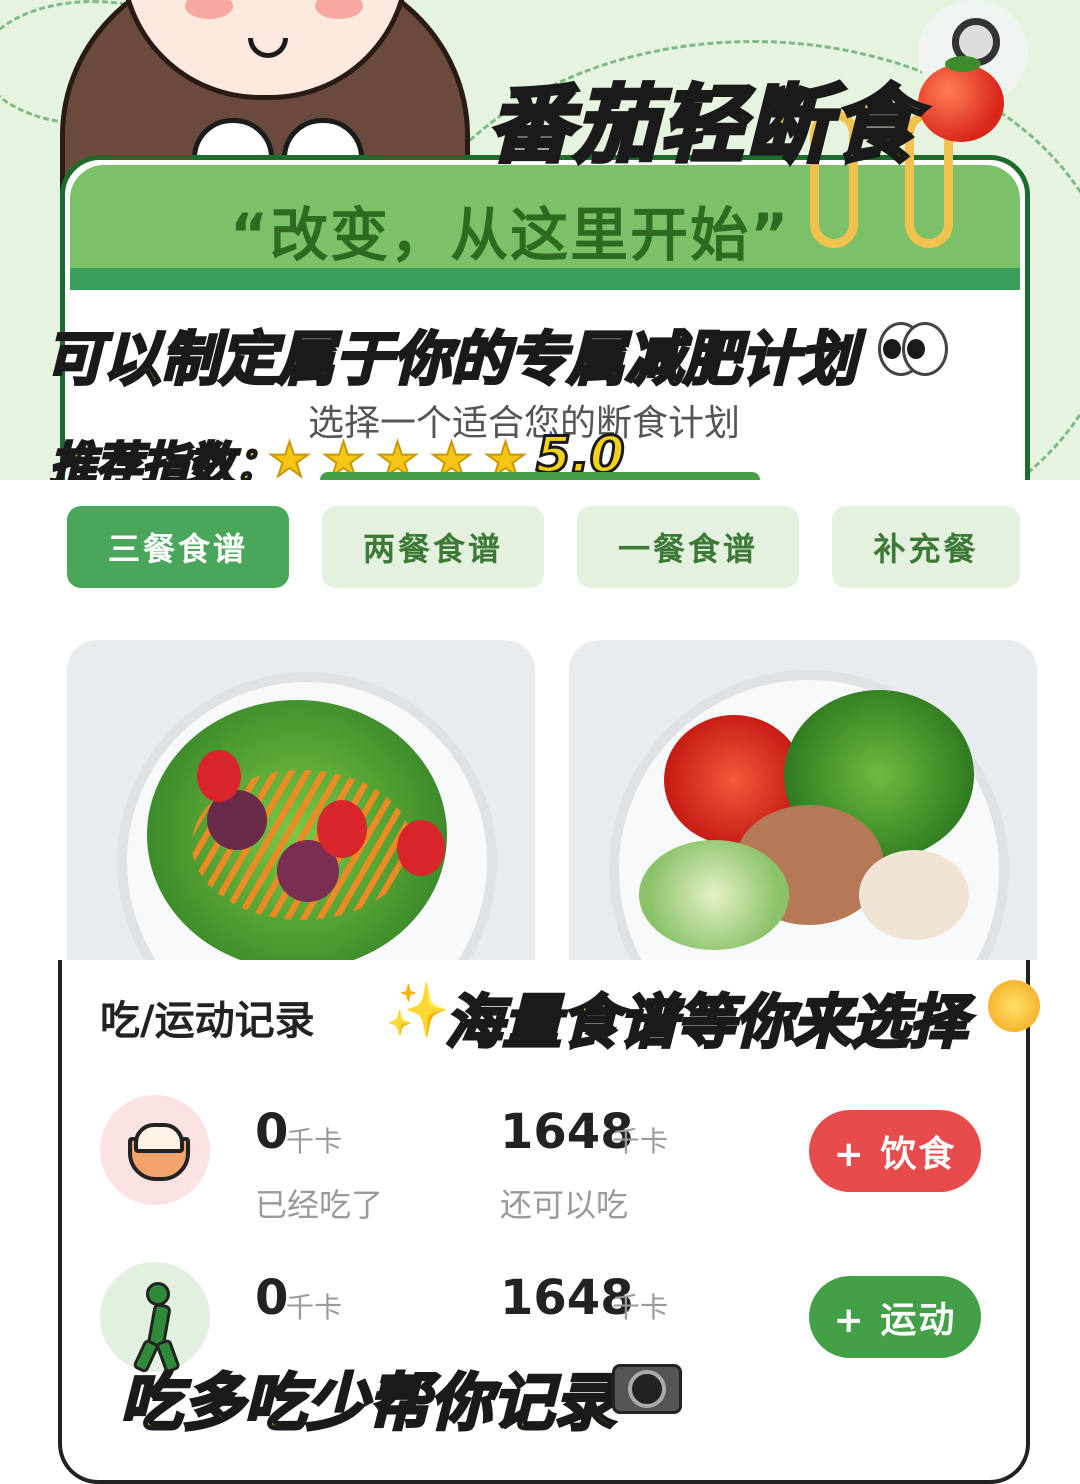 The height and width of the screenshot is (1484, 1080). What do you see at coordinates (314, 1307) in the screenshot?
I see `burned-calories-unit: 千卡` at bounding box center [314, 1307].